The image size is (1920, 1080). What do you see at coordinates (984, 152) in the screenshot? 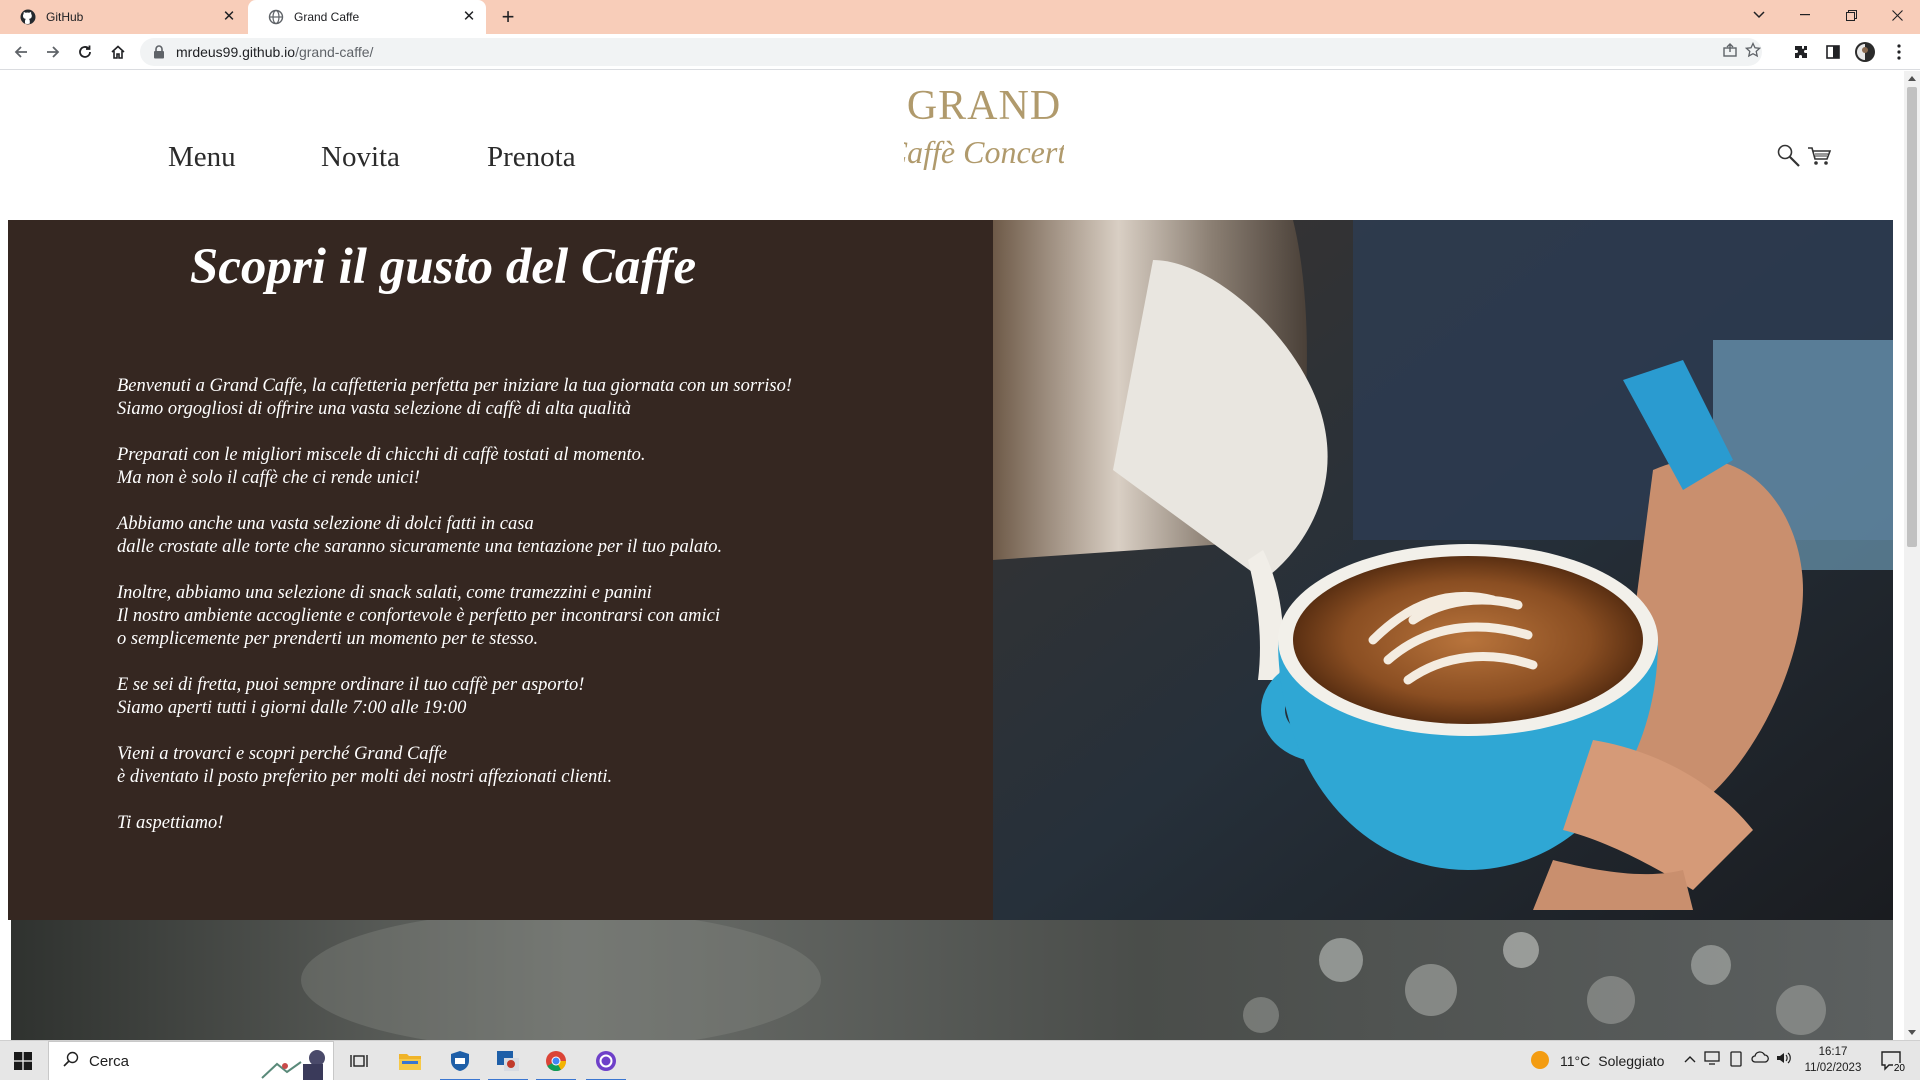
I see `logo-line2: Caffè Concerto` at bounding box center [984, 152].